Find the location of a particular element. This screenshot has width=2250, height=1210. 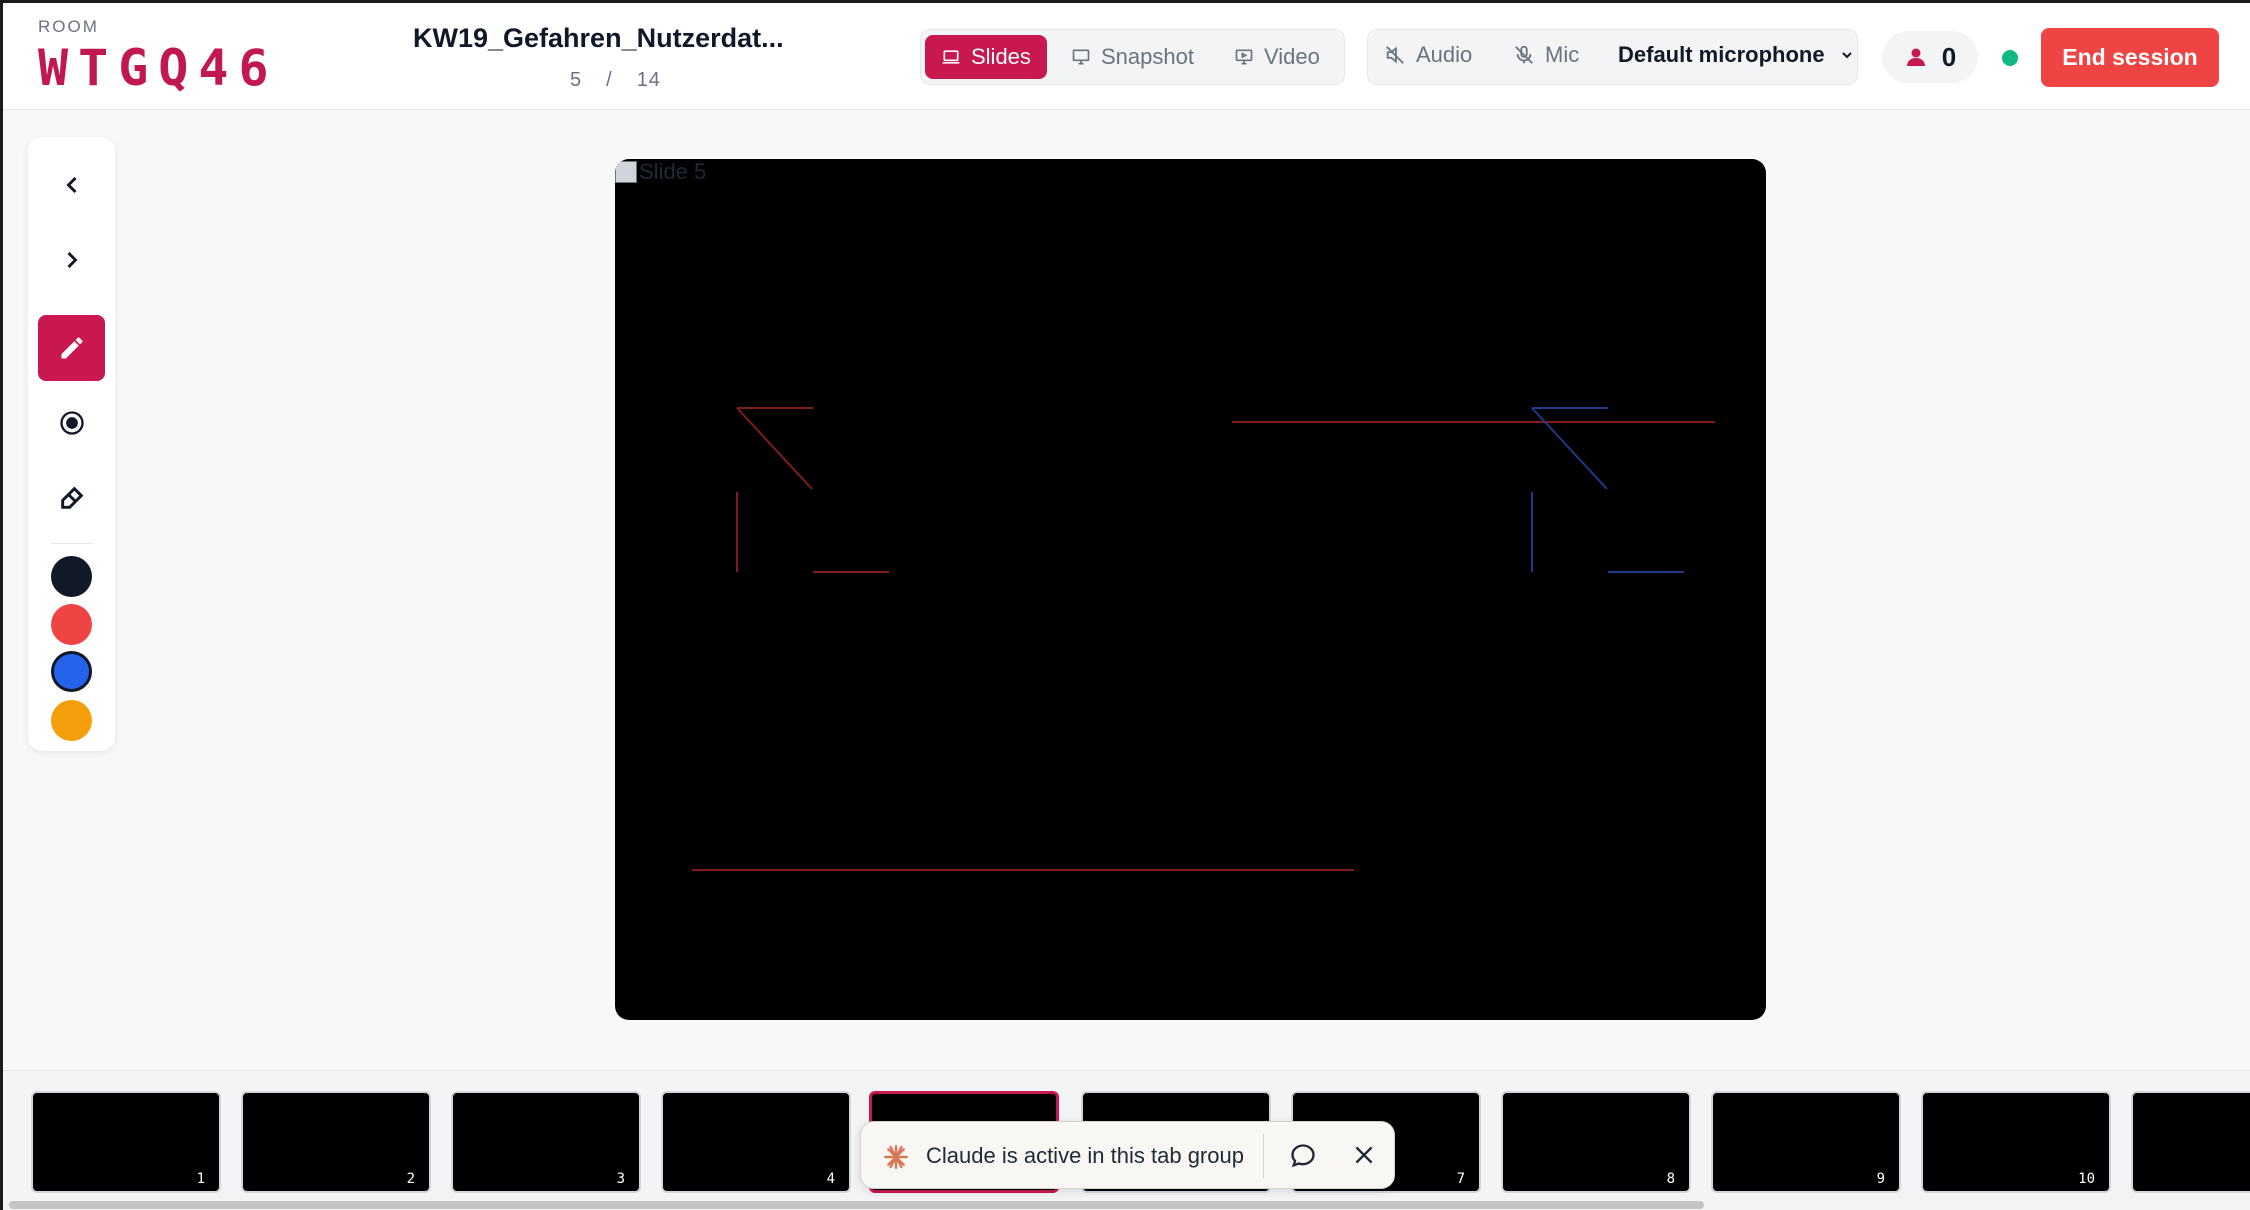

chevron-left-icon is located at coordinates (71, 185).